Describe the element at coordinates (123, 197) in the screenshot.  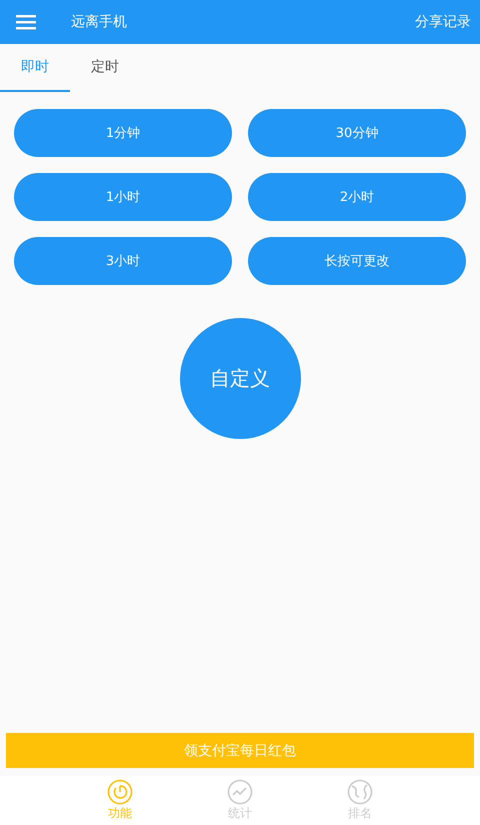
I see `preset-button: 1小时` at that location.